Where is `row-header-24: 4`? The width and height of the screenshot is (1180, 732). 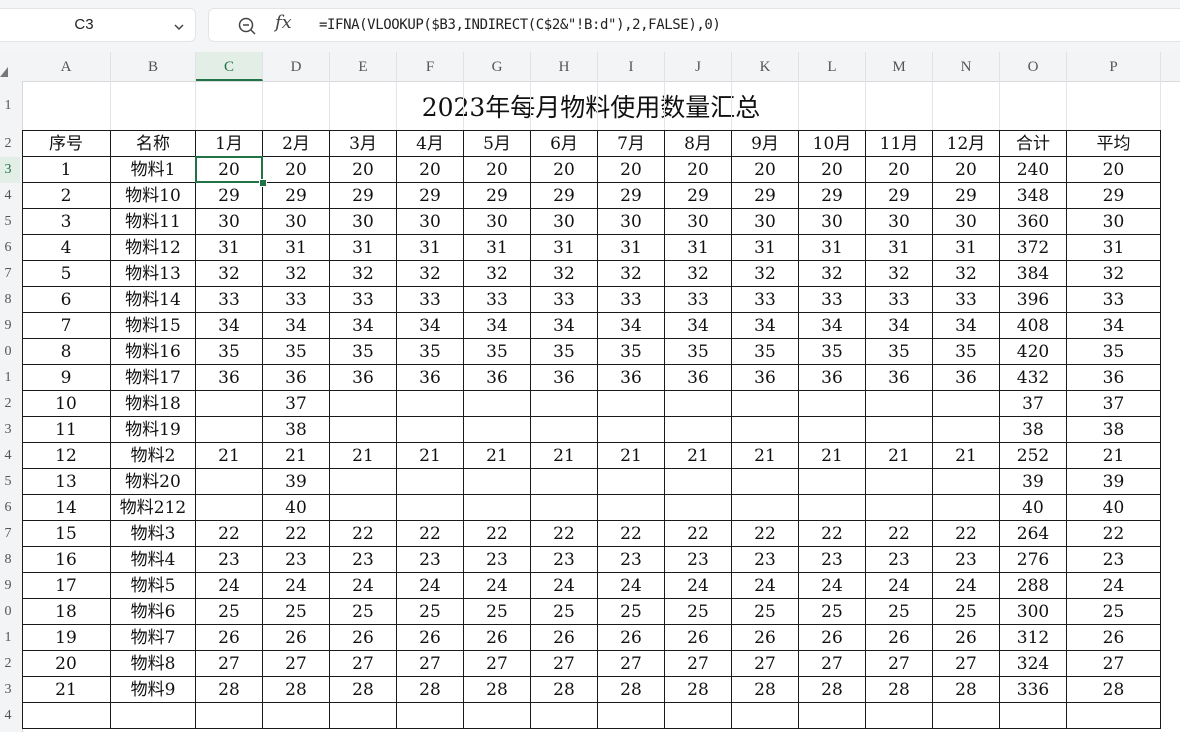 row-header-24: 4 is located at coordinates (10, 716).